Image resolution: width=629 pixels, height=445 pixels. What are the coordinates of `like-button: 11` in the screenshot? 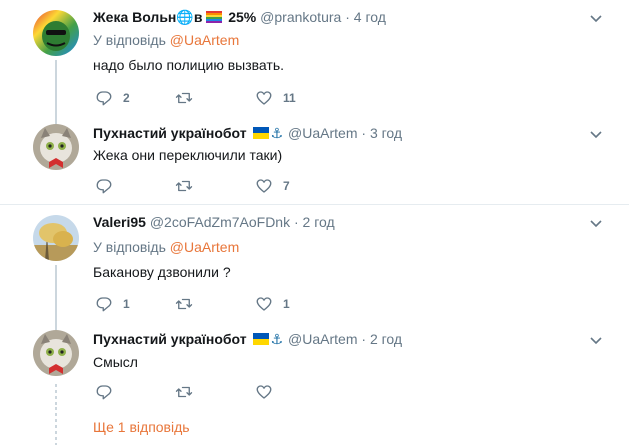 It's located at (275, 98).